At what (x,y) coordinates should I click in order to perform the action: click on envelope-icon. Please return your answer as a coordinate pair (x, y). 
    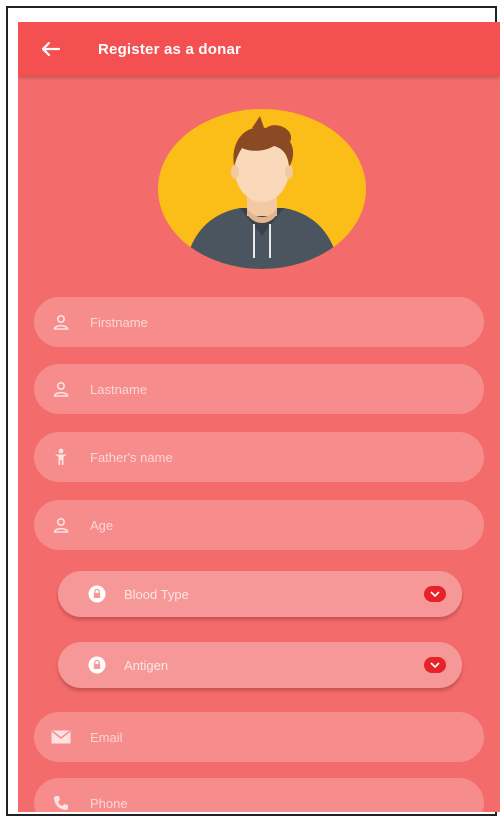
    Looking at the image, I should click on (61, 737).